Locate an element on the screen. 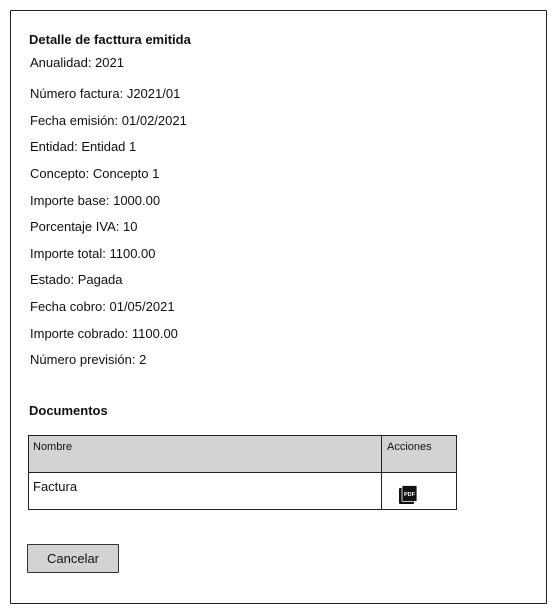 The height and width of the screenshot is (613, 557). field-numero-prevision: Número previsión: 2 is located at coordinates (88, 359).